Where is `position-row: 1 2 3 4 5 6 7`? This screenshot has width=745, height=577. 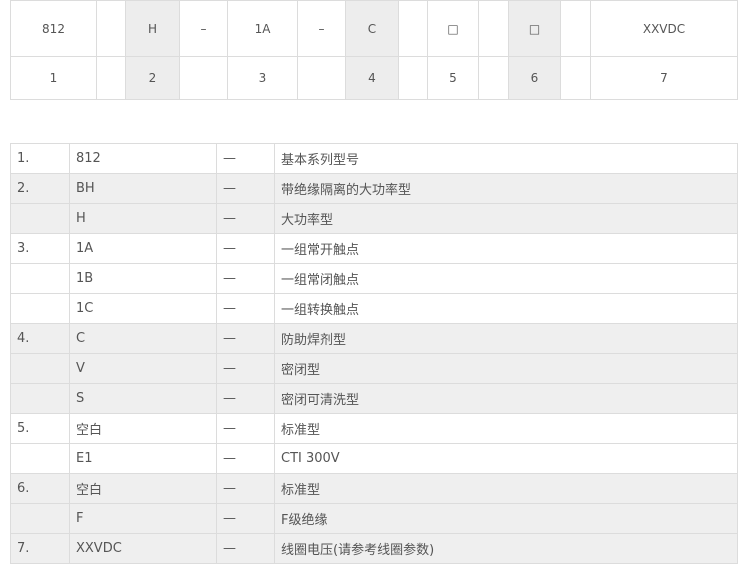
position-row: 1 2 3 4 5 6 7 is located at coordinates (374, 78).